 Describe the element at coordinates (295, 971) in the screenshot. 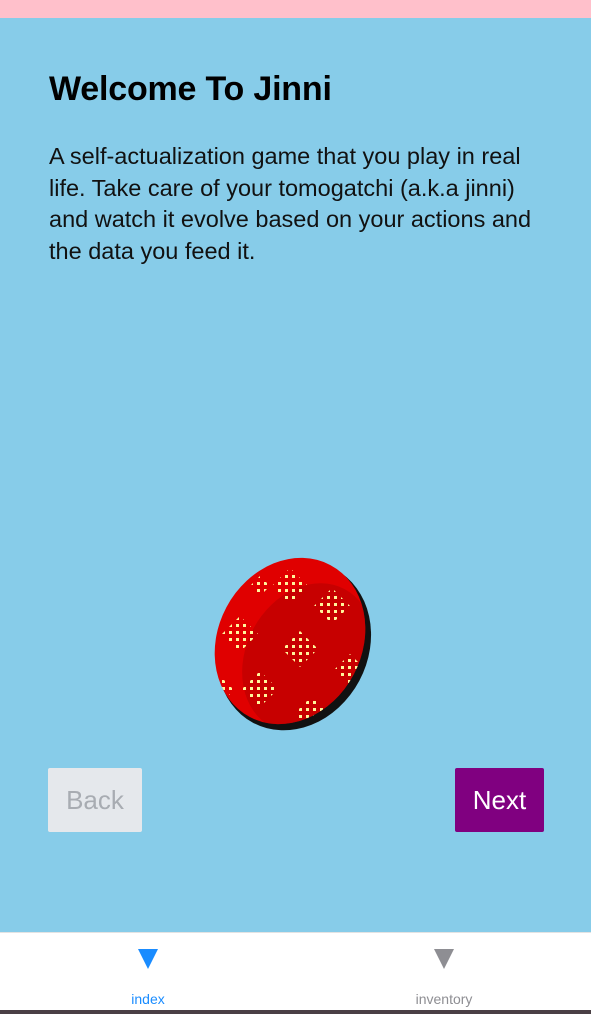

I see `bottom-tab-bar: index inventory` at that location.